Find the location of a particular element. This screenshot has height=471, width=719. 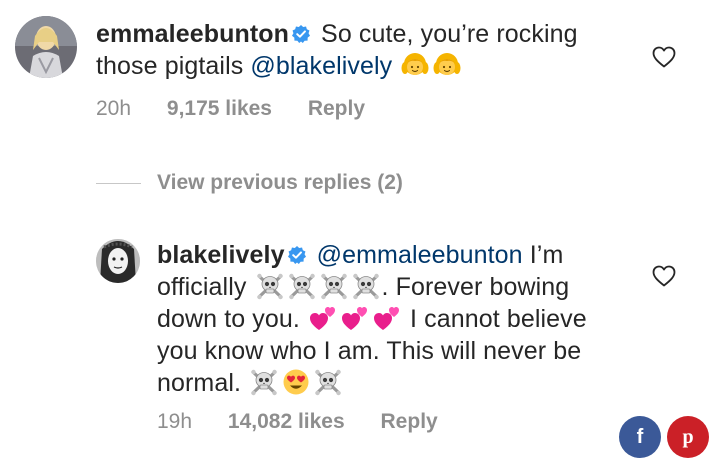

comment-meta: 20h 9,175 likes Reply is located at coordinates (245, 109).